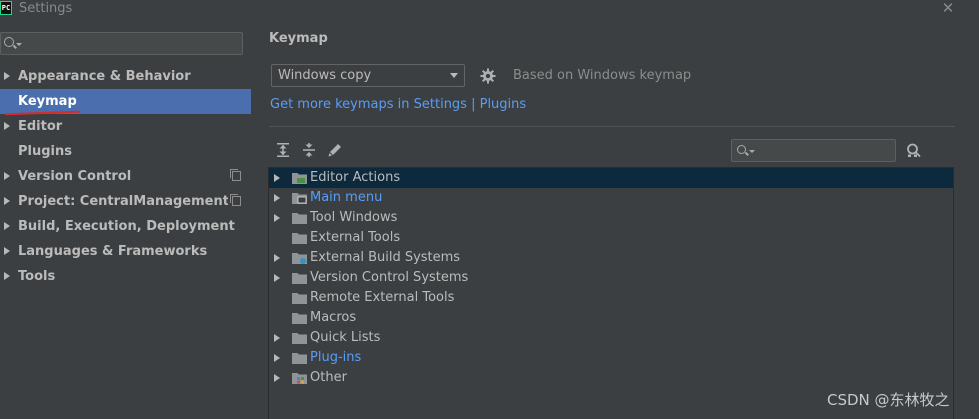  Describe the element at coordinates (299, 198) in the screenshot. I see `main-menu-folder-icon` at that location.